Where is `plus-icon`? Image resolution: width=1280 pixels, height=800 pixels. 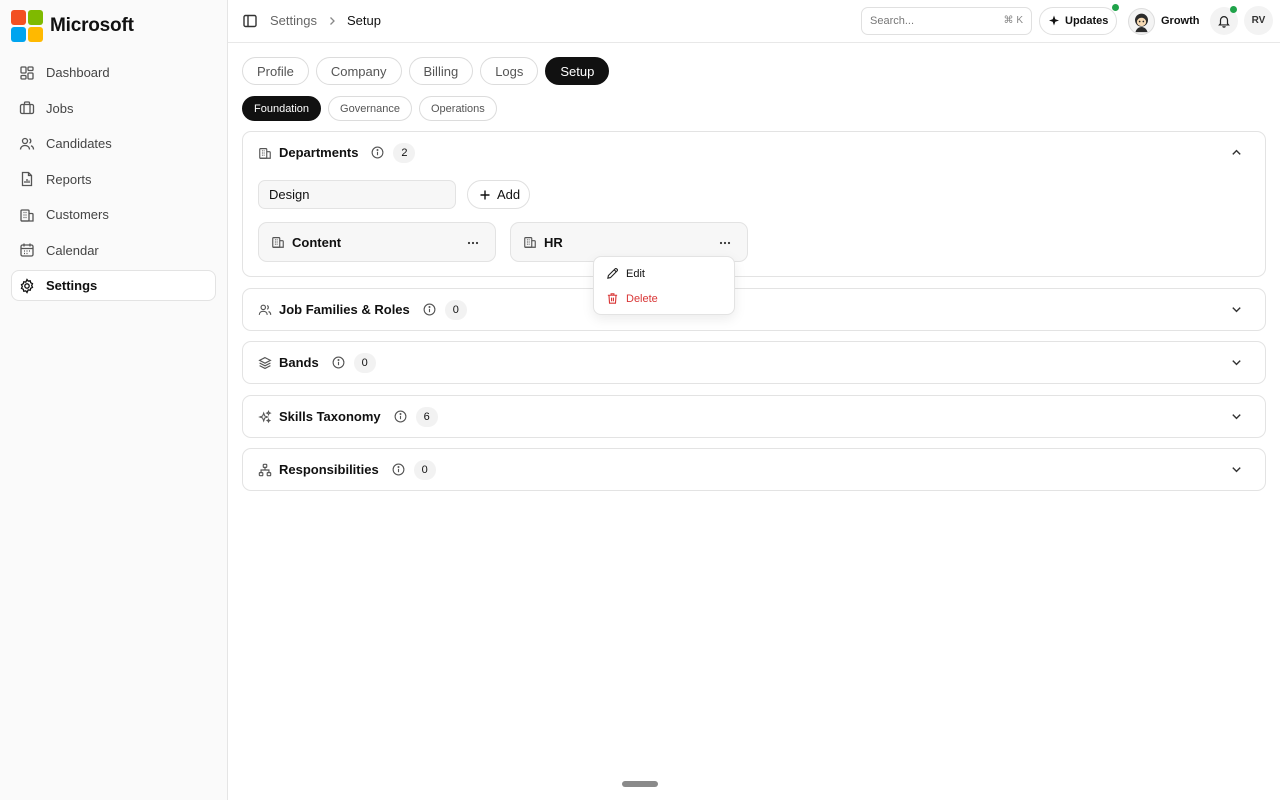 plus-icon is located at coordinates (485, 195).